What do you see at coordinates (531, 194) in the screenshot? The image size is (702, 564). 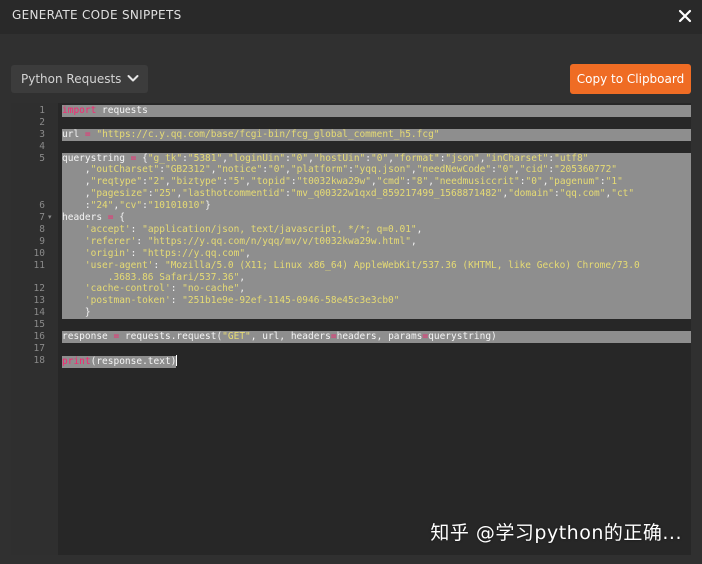 I see `code-token: "domain"` at bounding box center [531, 194].